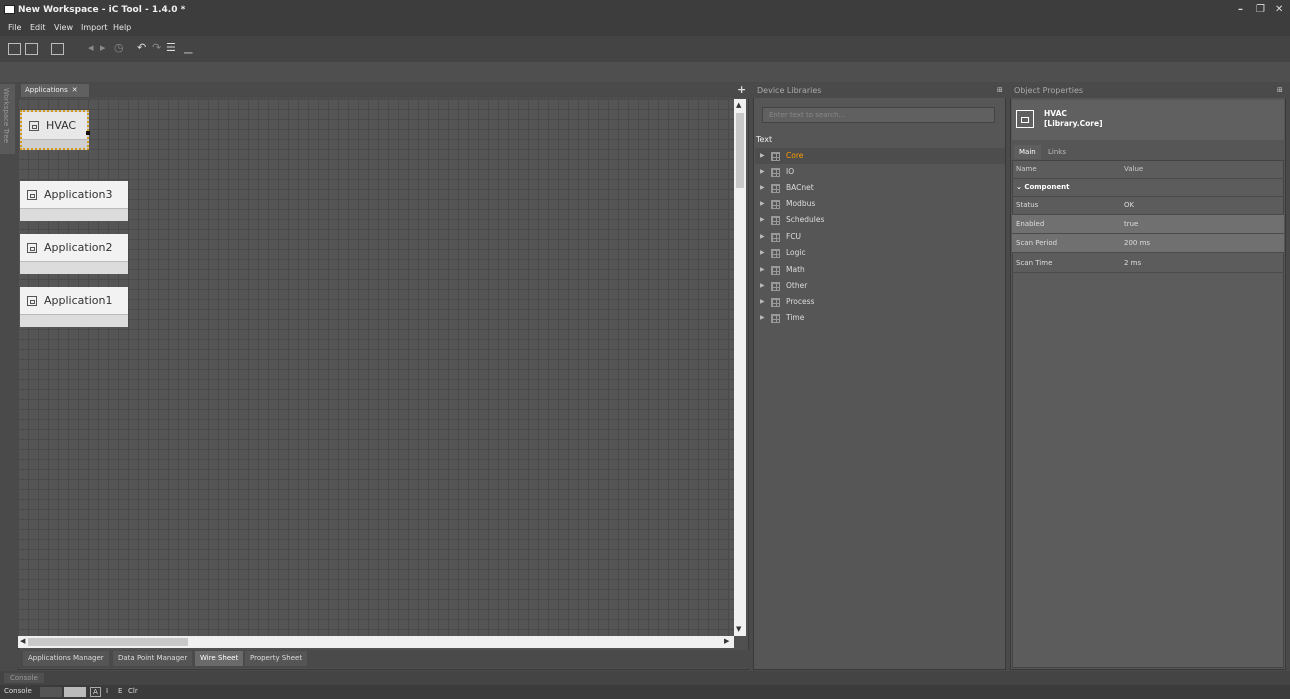  Describe the element at coordinates (276, 658) in the screenshot. I see `tab-property-sheet: Property Sheet` at that location.